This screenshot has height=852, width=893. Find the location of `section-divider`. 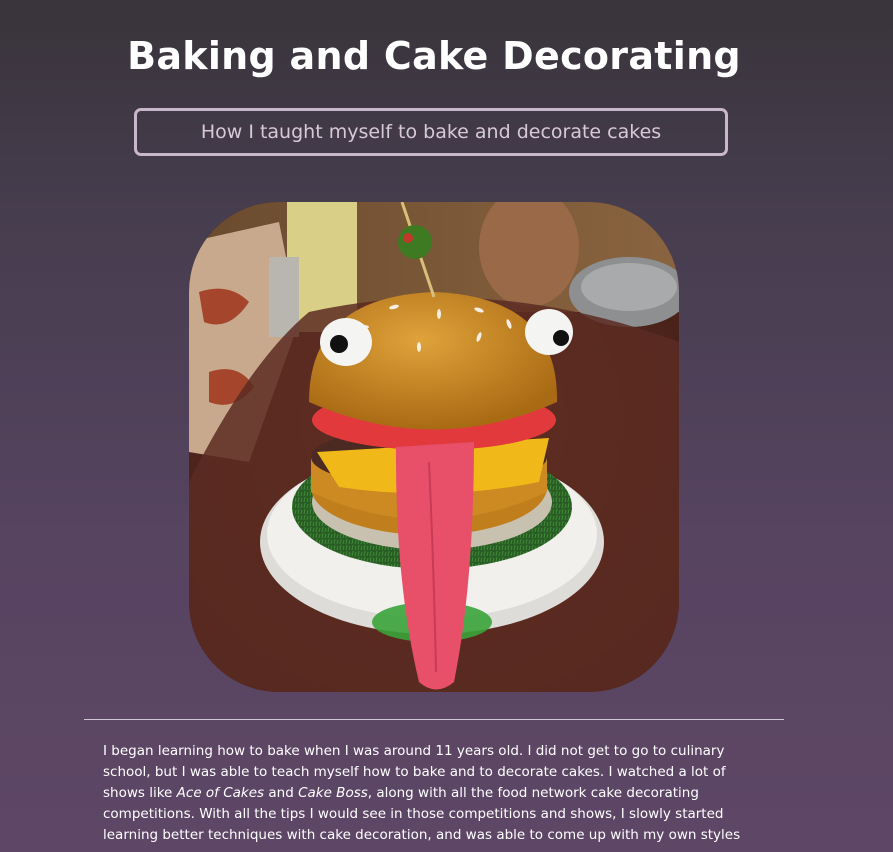

section-divider is located at coordinates (434, 719).